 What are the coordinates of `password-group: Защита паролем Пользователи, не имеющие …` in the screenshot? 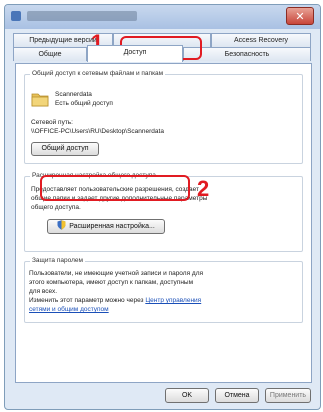 It's located at (163, 290).